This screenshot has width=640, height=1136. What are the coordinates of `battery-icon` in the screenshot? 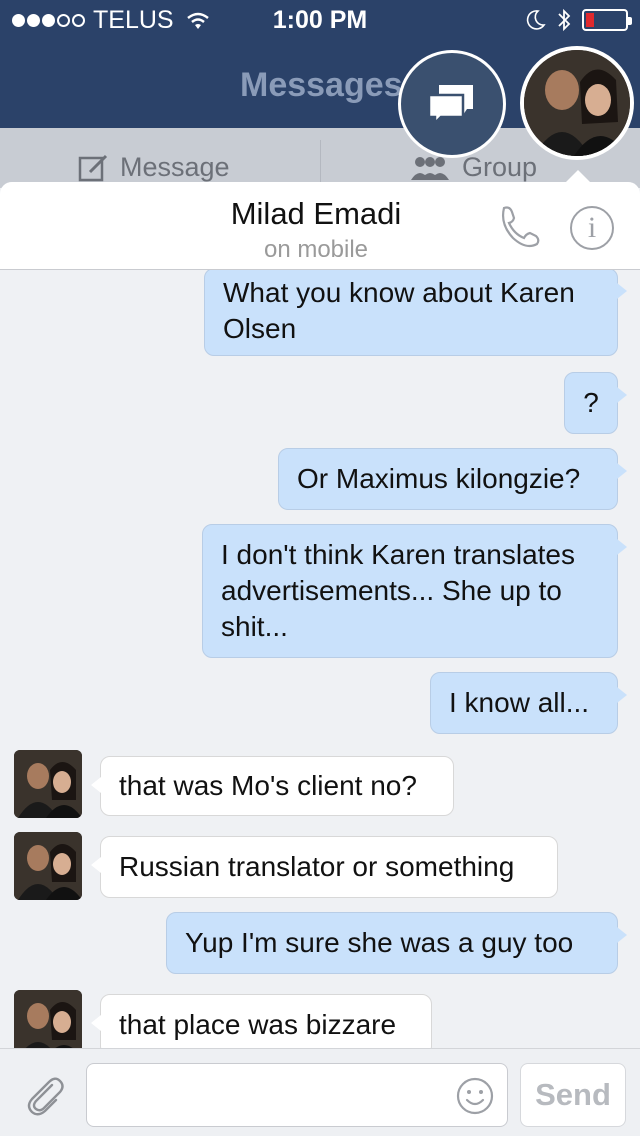 It's located at (607, 20).